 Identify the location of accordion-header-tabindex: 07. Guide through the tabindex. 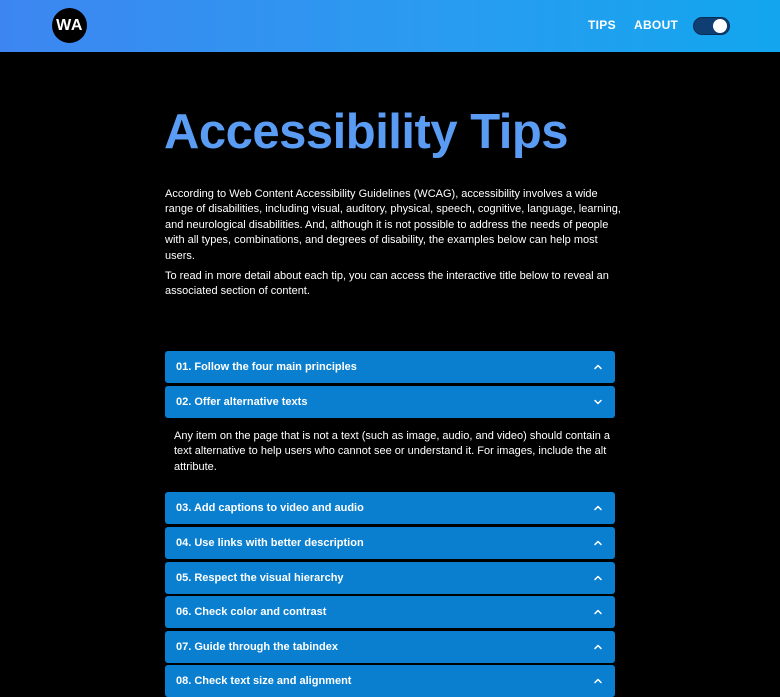
(390, 647).